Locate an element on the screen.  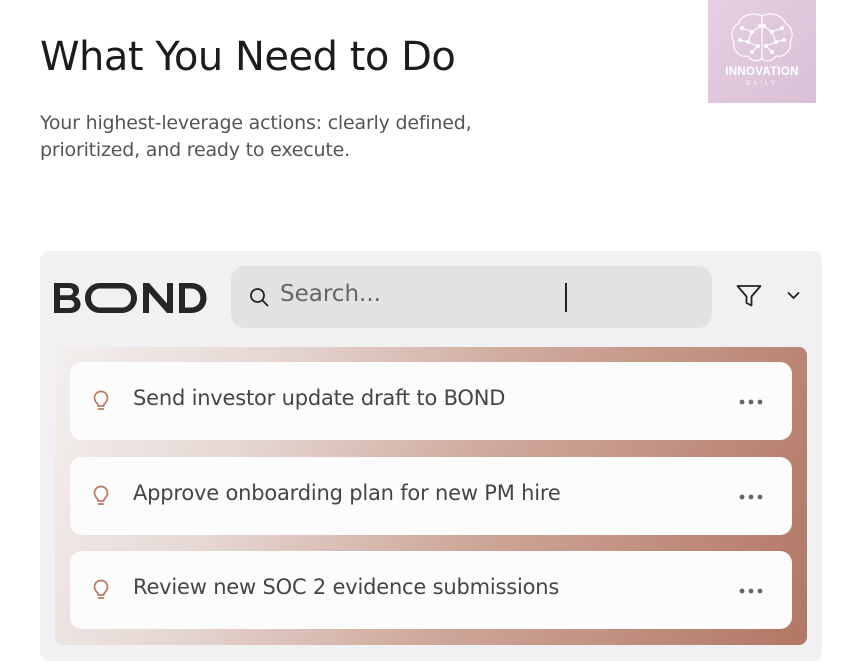
task-item: Review new SOC 2 evidence submissions is located at coordinates (431, 590).